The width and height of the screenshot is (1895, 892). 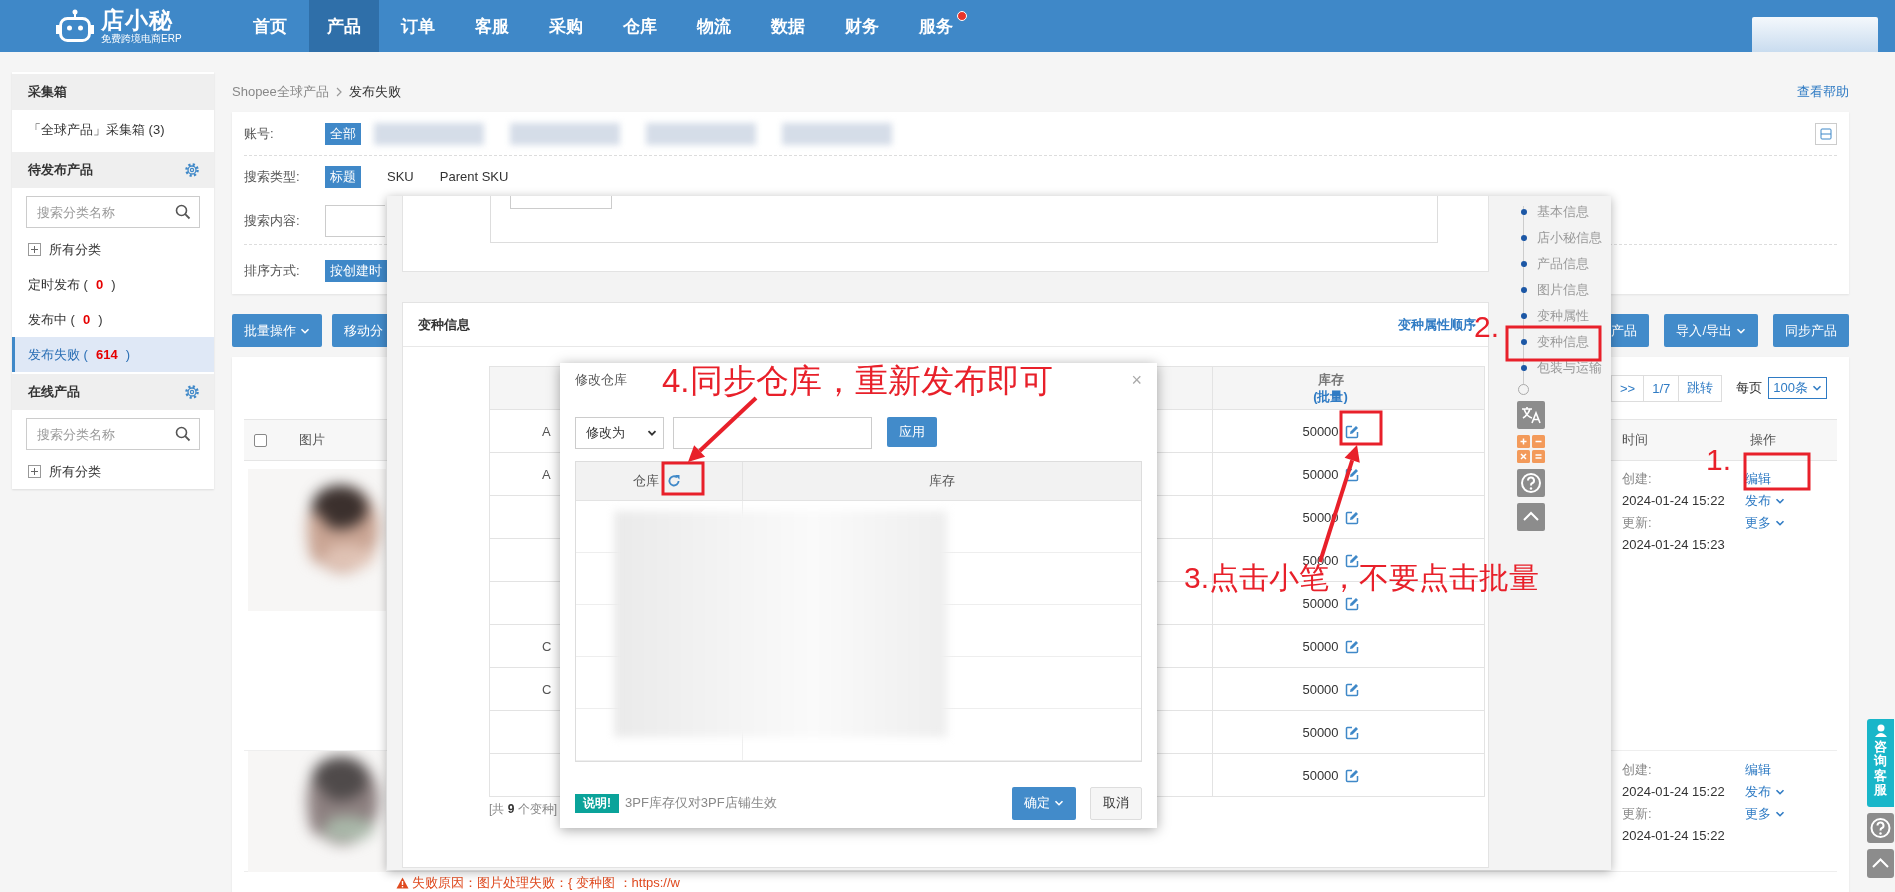 What do you see at coordinates (277, 330) in the screenshot?
I see `toolbar-button: 批量操作` at bounding box center [277, 330].